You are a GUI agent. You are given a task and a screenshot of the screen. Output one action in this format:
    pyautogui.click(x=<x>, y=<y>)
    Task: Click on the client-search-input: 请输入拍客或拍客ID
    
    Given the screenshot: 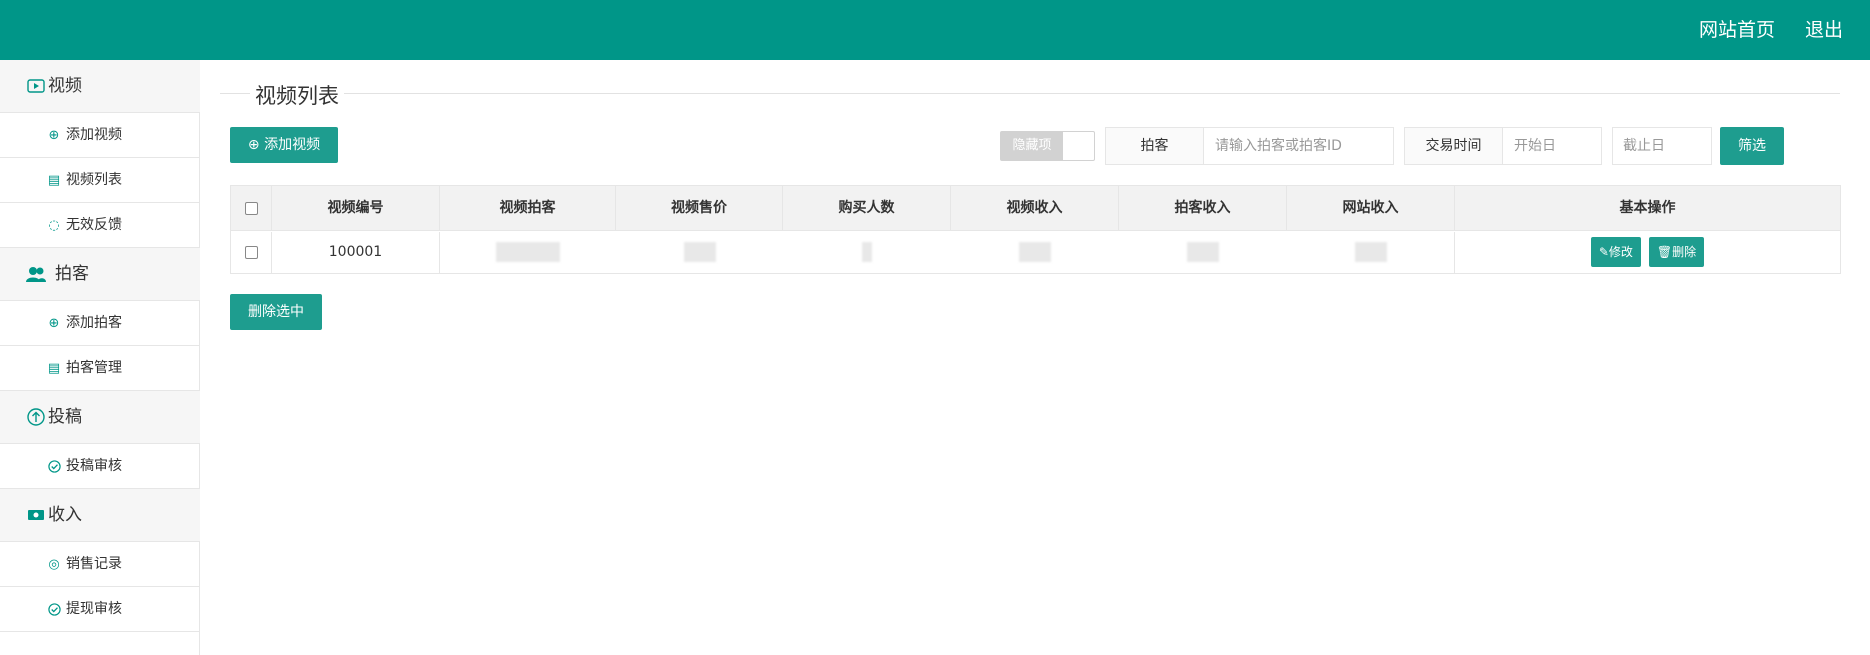 What is the action you would take?
    pyautogui.click(x=1278, y=146)
    